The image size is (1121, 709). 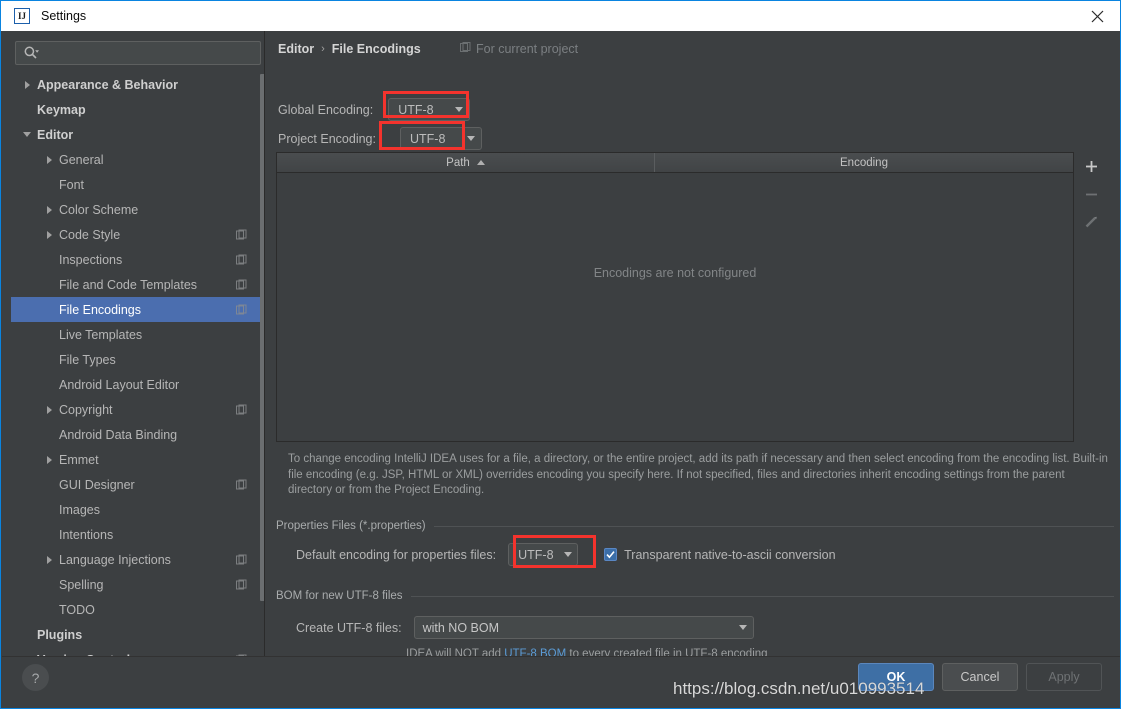 What do you see at coordinates (138, 434) in the screenshot?
I see `sidebar-item-android-data-binding: Android Data Binding` at bounding box center [138, 434].